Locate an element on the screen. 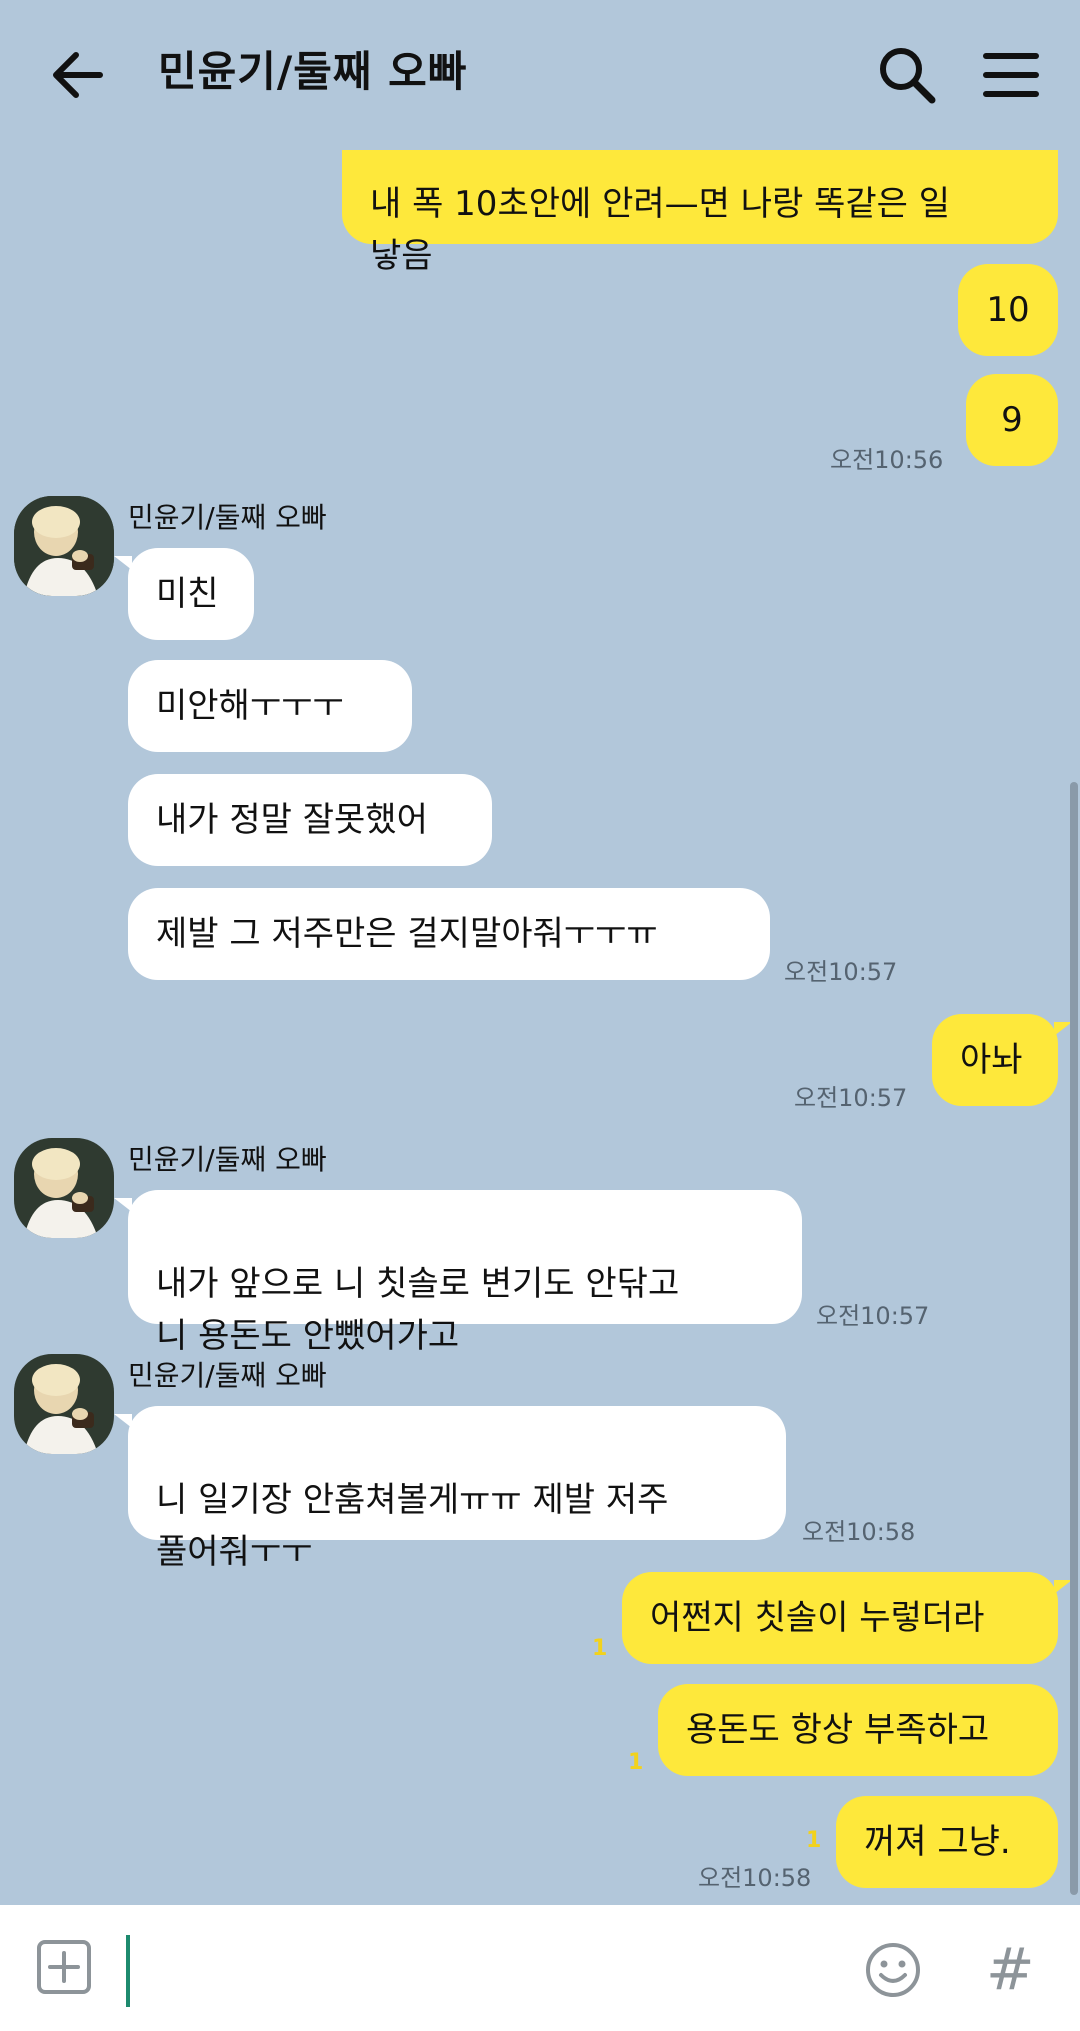 The image size is (1080, 2031). search-button is located at coordinates (907, 75).